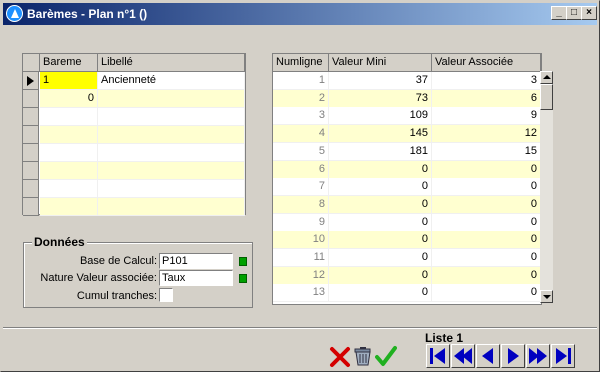 This screenshot has height=372, width=600. Describe the element at coordinates (118, 261) in the screenshot. I see `base-calcul-label: Base de Calcul:` at that location.